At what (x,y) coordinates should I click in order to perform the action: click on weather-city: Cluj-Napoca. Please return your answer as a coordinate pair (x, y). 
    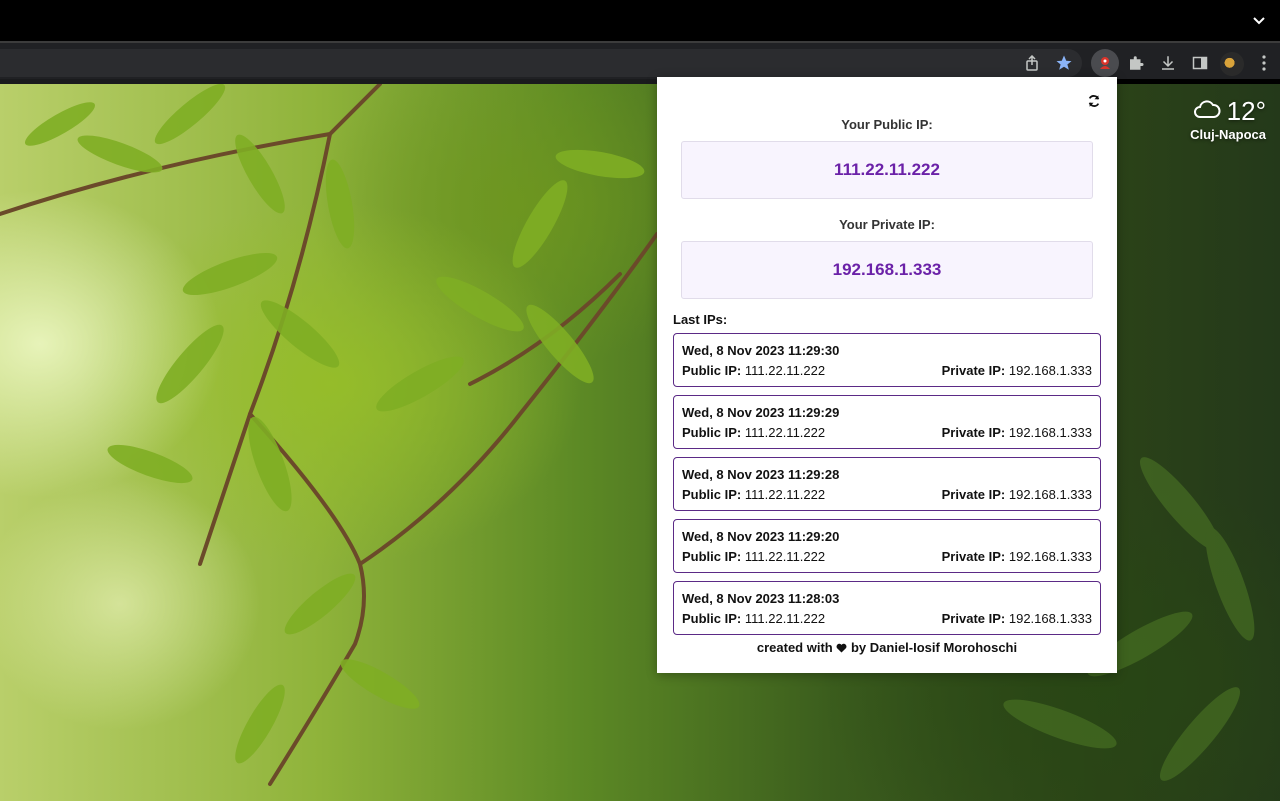
    Looking at the image, I should click on (1228, 134).